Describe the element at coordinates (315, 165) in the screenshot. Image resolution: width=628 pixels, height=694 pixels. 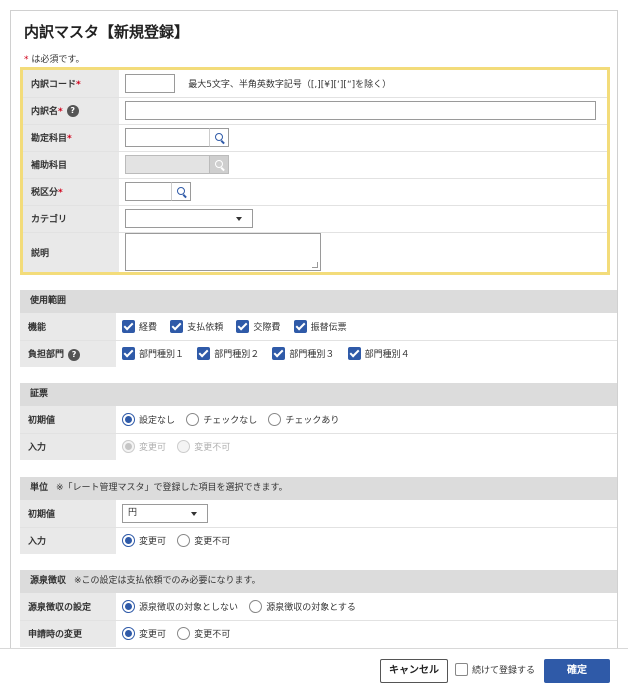
I see `row-sub-account: 補助科目` at that location.